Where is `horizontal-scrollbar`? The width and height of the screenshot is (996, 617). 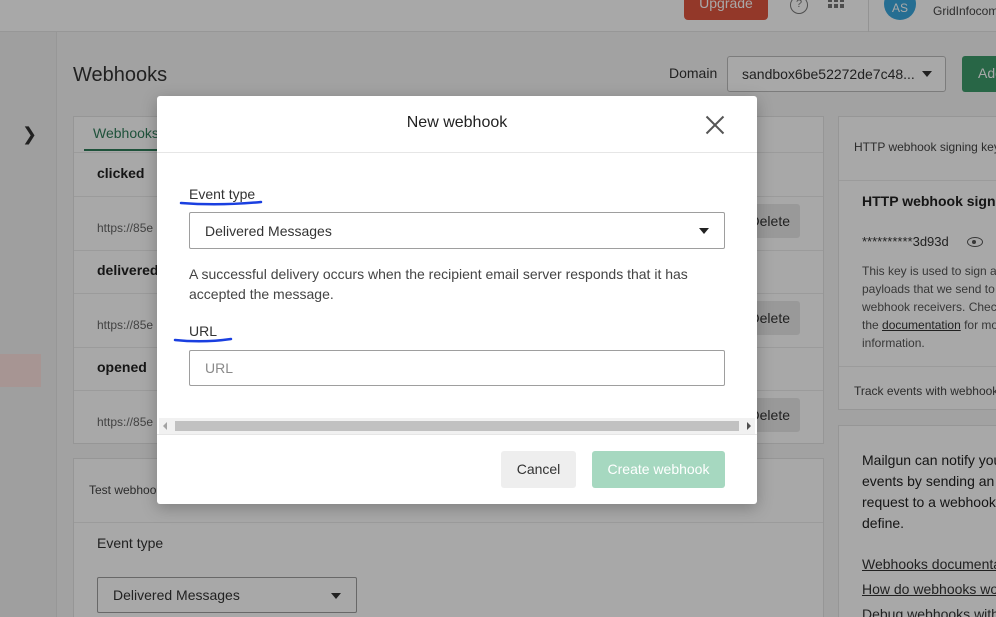
horizontal-scrollbar is located at coordinates (457, 426).